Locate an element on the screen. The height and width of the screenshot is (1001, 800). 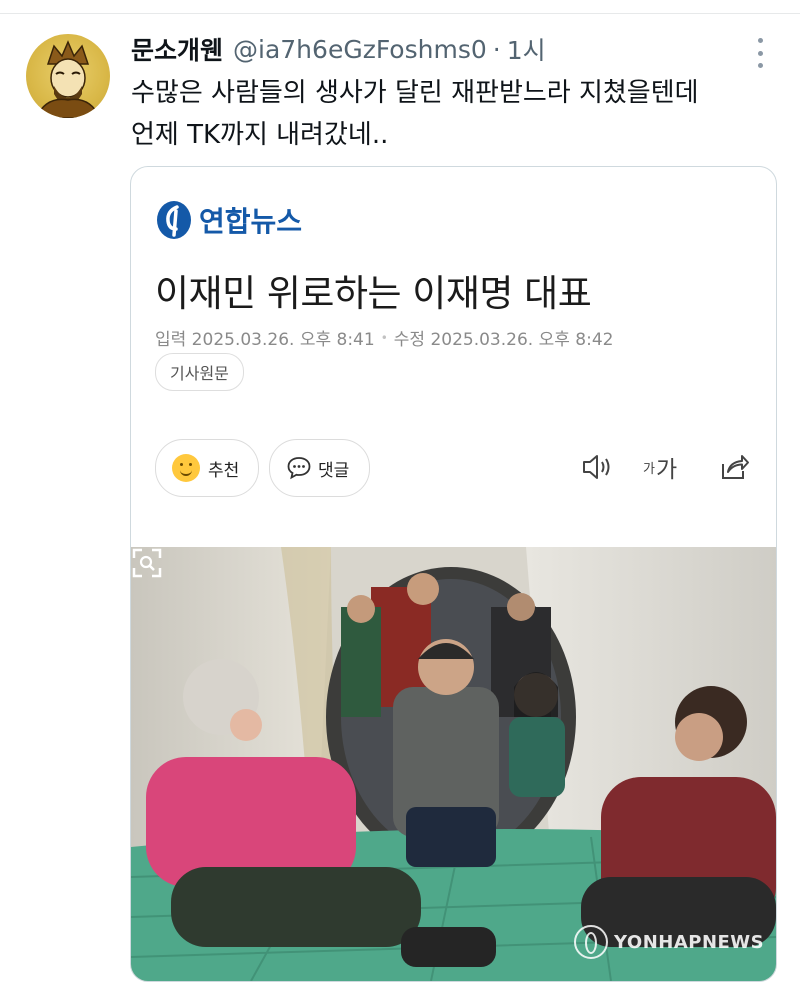
tweet-text-line: 수많은 사람들의 생사가 달린 재판받느라 지쳤을텐데 is located at coordinates (415, 93).